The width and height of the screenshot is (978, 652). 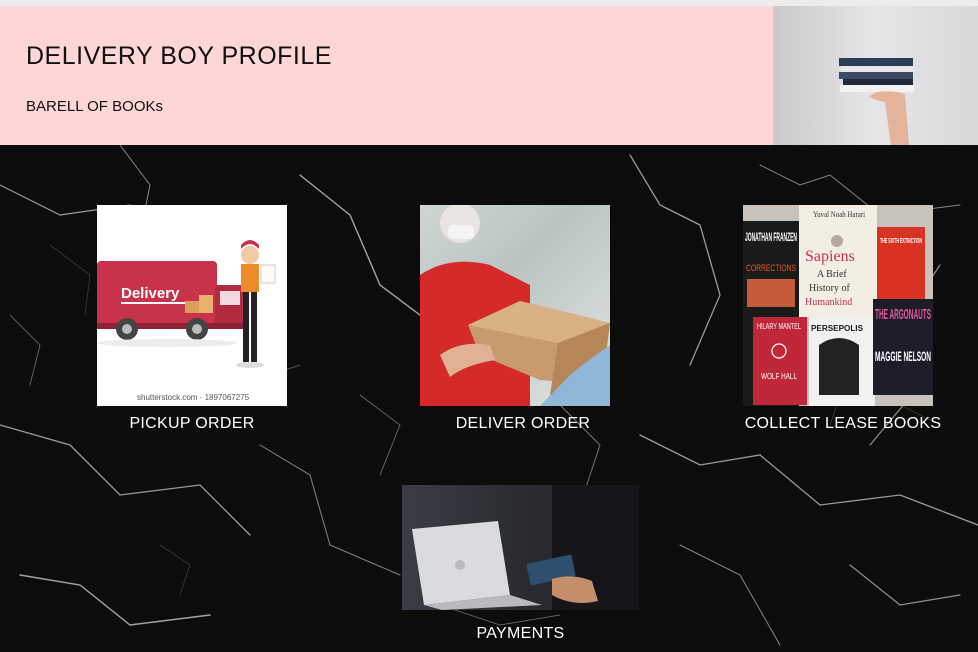 What do you see at coordinates (875, 75) in the screenshot?
I see `hand-holding-books-photo` at bounding box center [875, 75].